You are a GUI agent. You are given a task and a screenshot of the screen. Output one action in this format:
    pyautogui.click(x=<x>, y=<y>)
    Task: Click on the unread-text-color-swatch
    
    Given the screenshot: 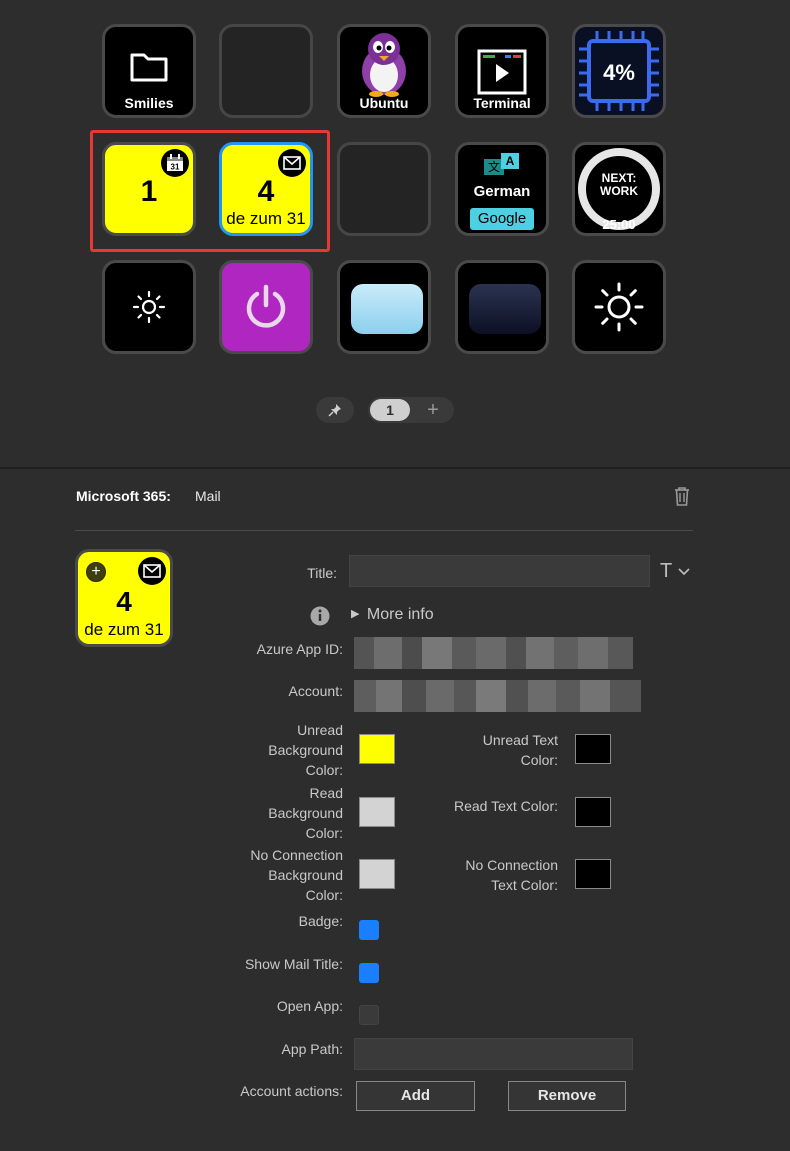 What is the action you would take?
    pyautogui.click(x=593, y=749)
    